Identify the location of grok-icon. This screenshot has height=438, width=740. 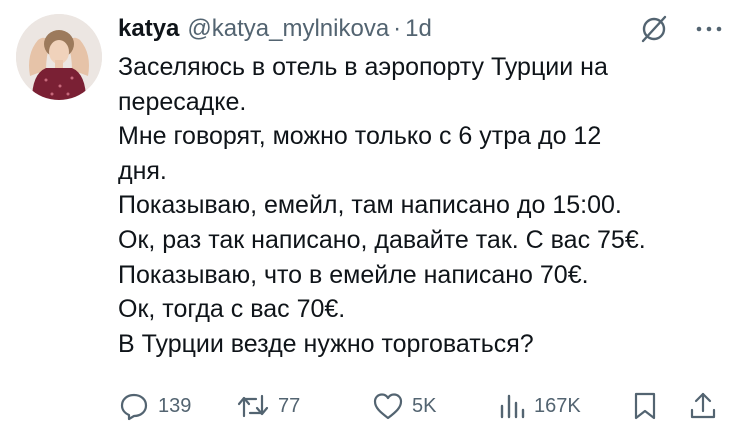
(654, 29).